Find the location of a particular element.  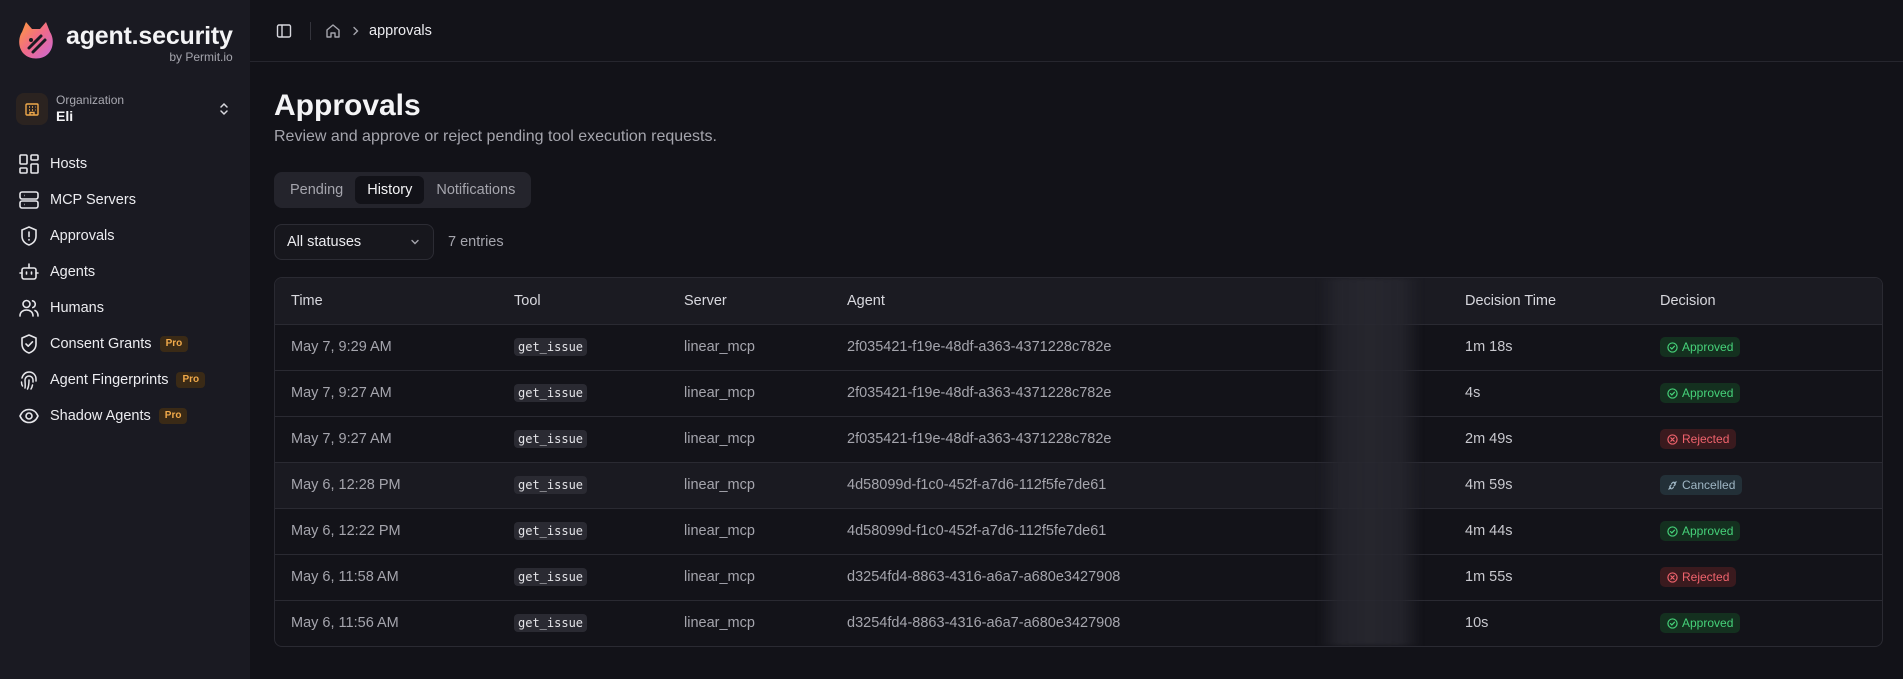

filters: All statuses 7 entries is located at coordinates (1078, 242).